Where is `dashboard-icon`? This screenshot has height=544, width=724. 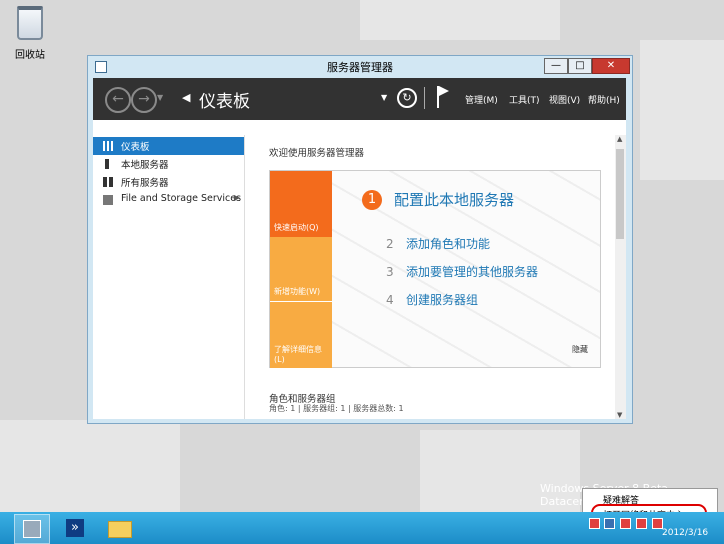 dashboard-icon is located at coordinates (108, 146).